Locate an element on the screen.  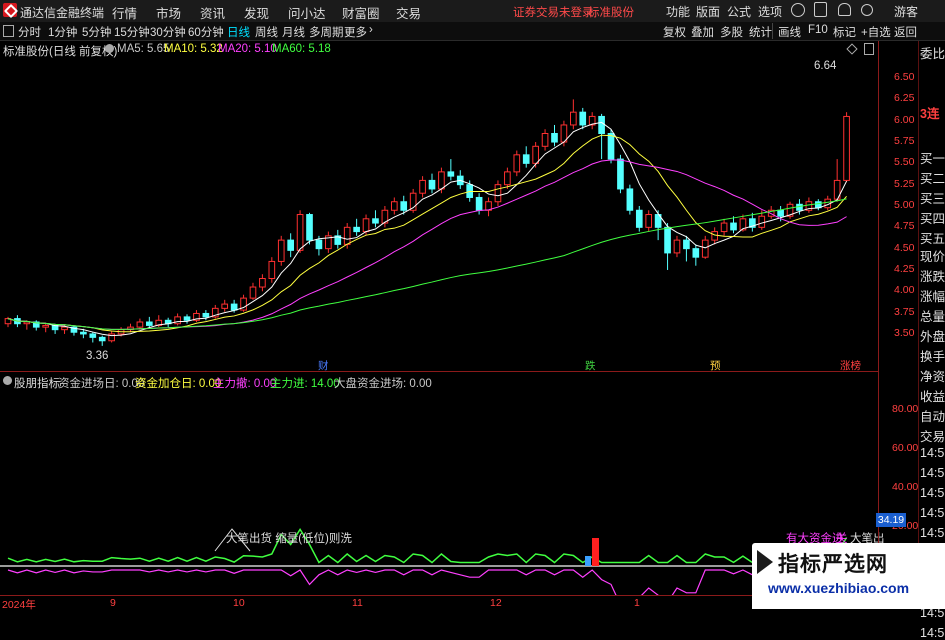
bell-icon is located at coordinates (844, 9).